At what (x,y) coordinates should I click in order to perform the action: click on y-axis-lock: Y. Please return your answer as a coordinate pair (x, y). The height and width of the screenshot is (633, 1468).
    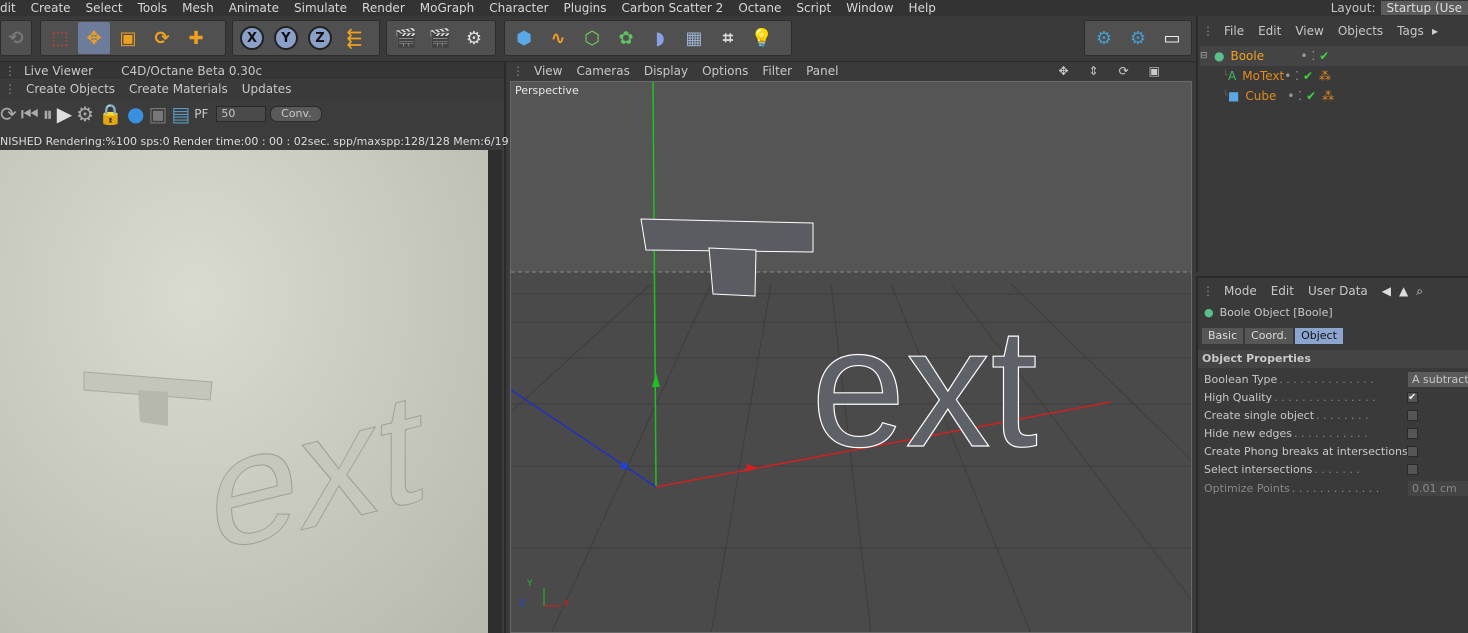
    Looking at the image, I should click on (286, 38).